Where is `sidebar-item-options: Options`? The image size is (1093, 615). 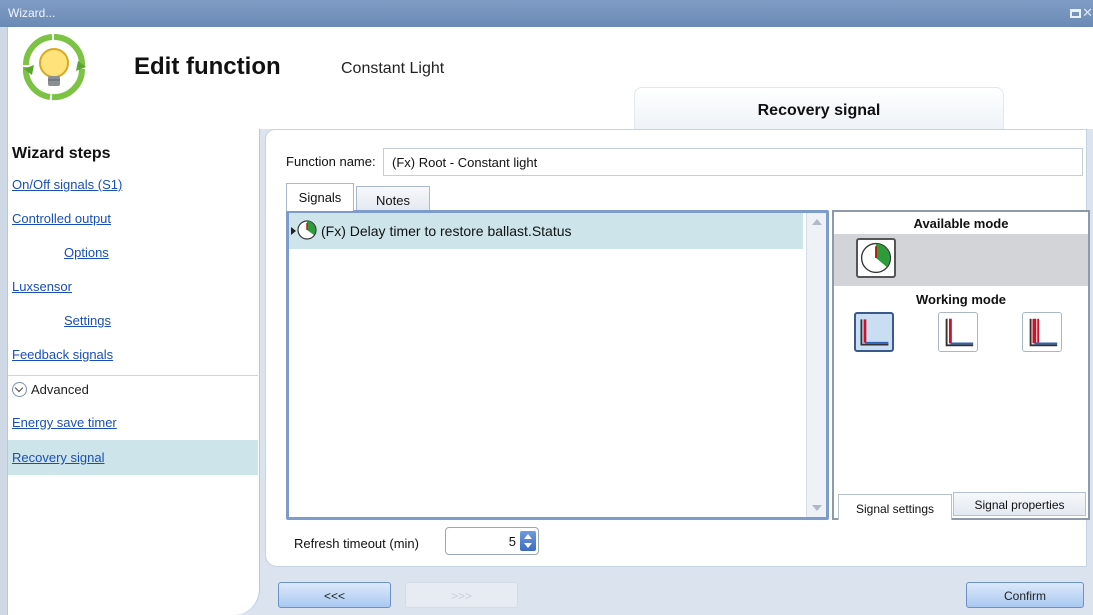
sidebar-item-options: Options is located at coordinates (86, 252).